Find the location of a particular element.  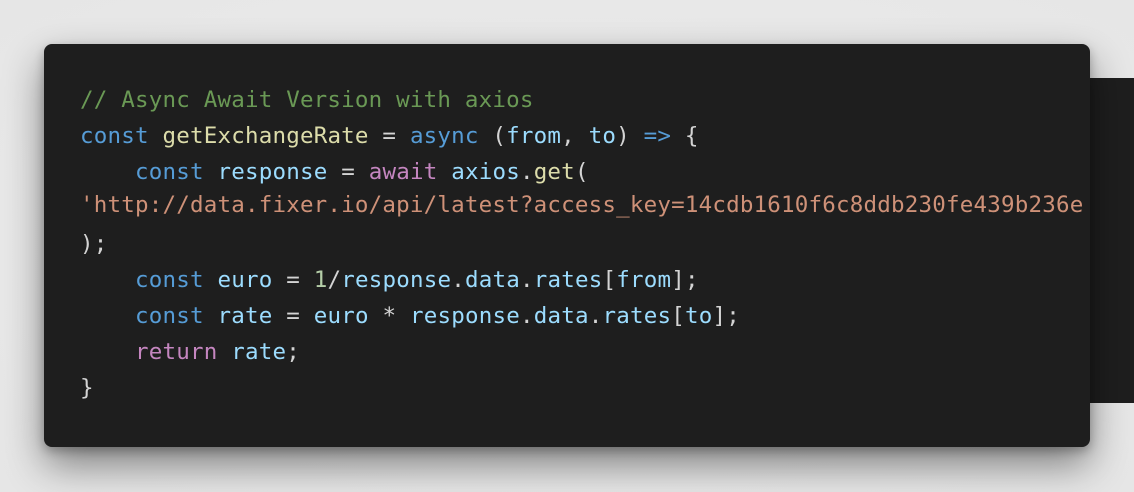

code-line-9: } is located at coordinates (410, 388).